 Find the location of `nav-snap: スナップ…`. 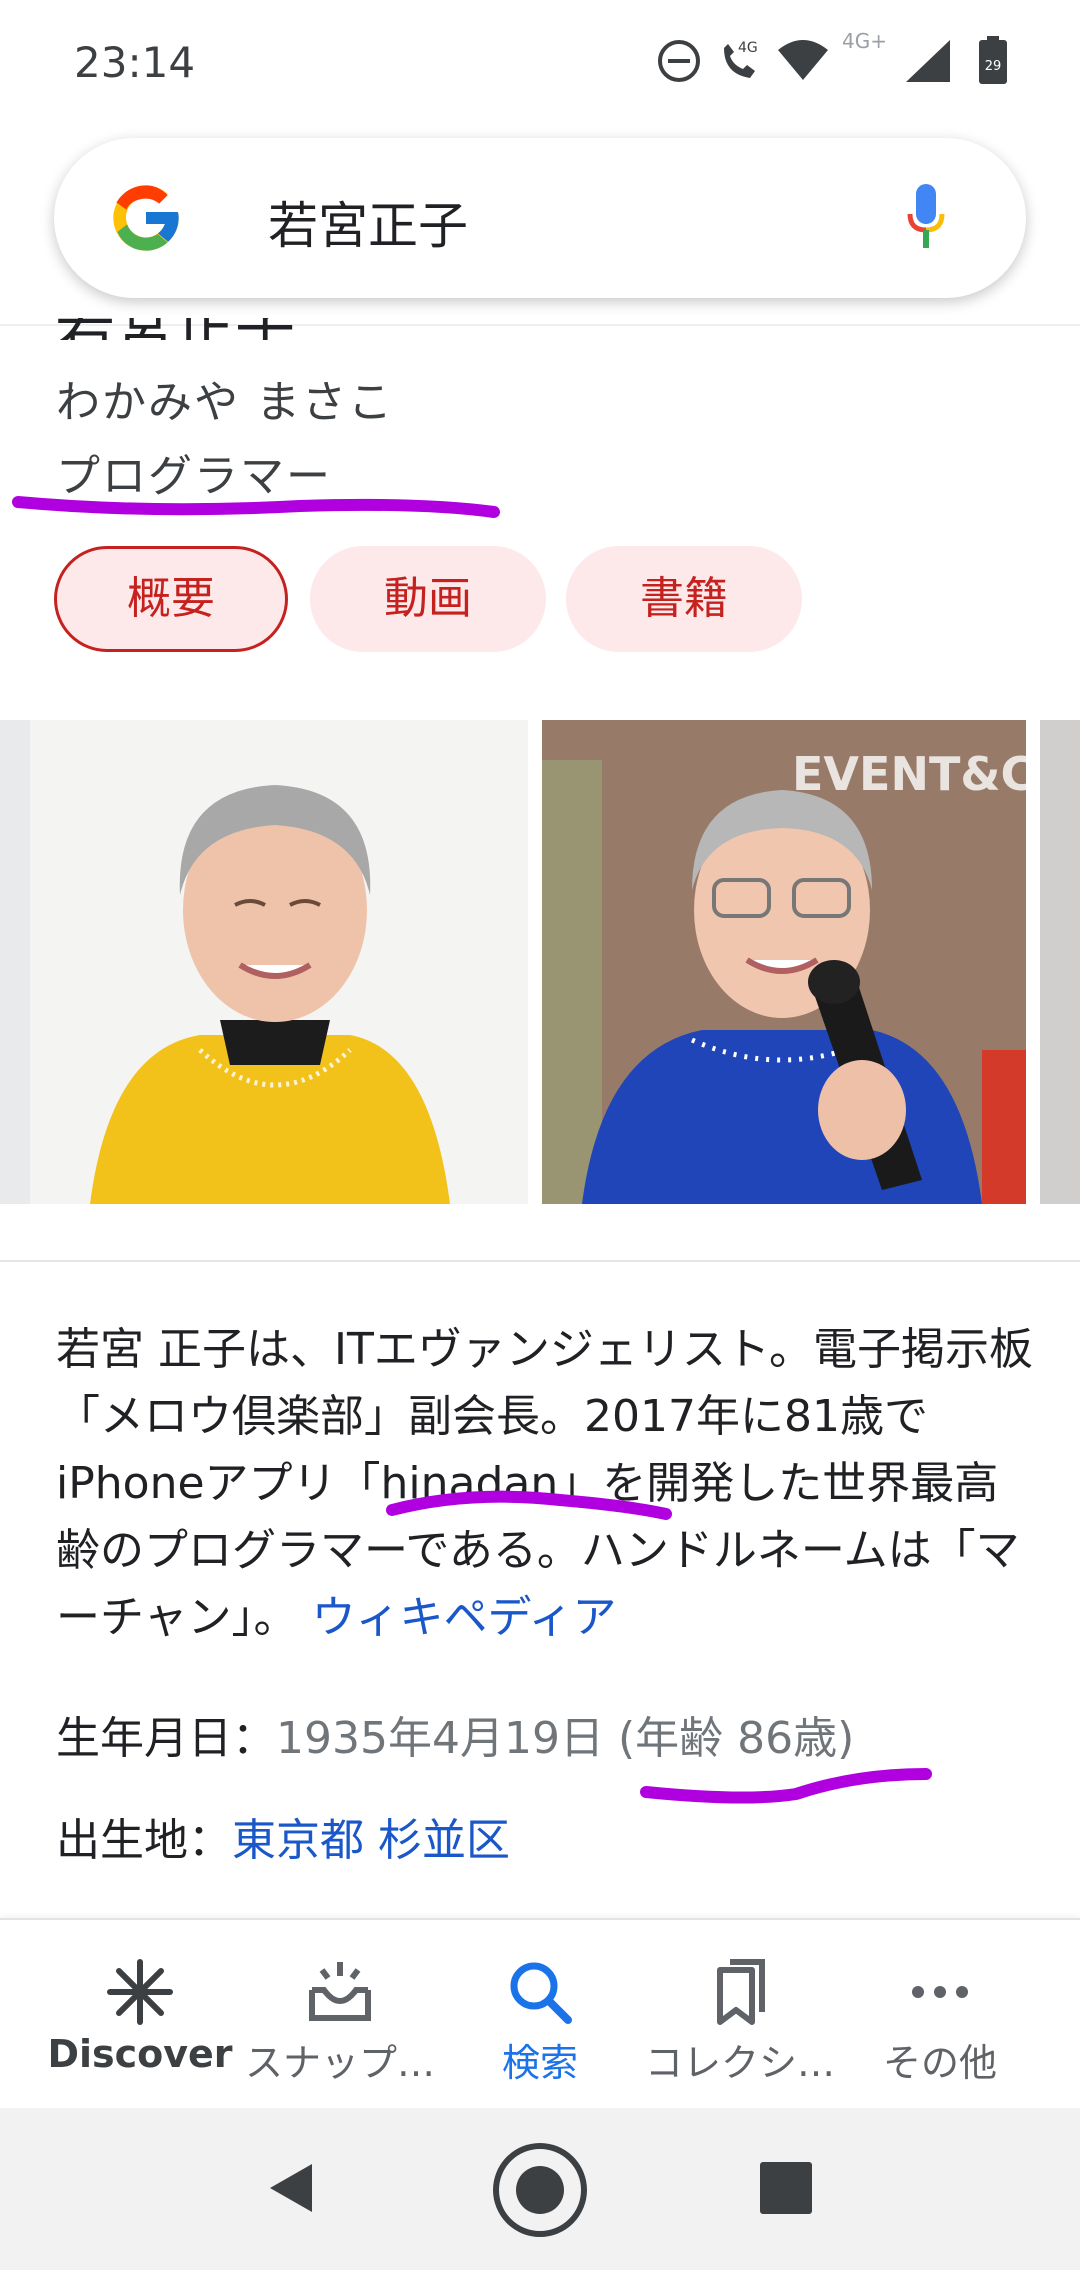

nav-snap: スナップ… is located at coordinates (340, 2015).